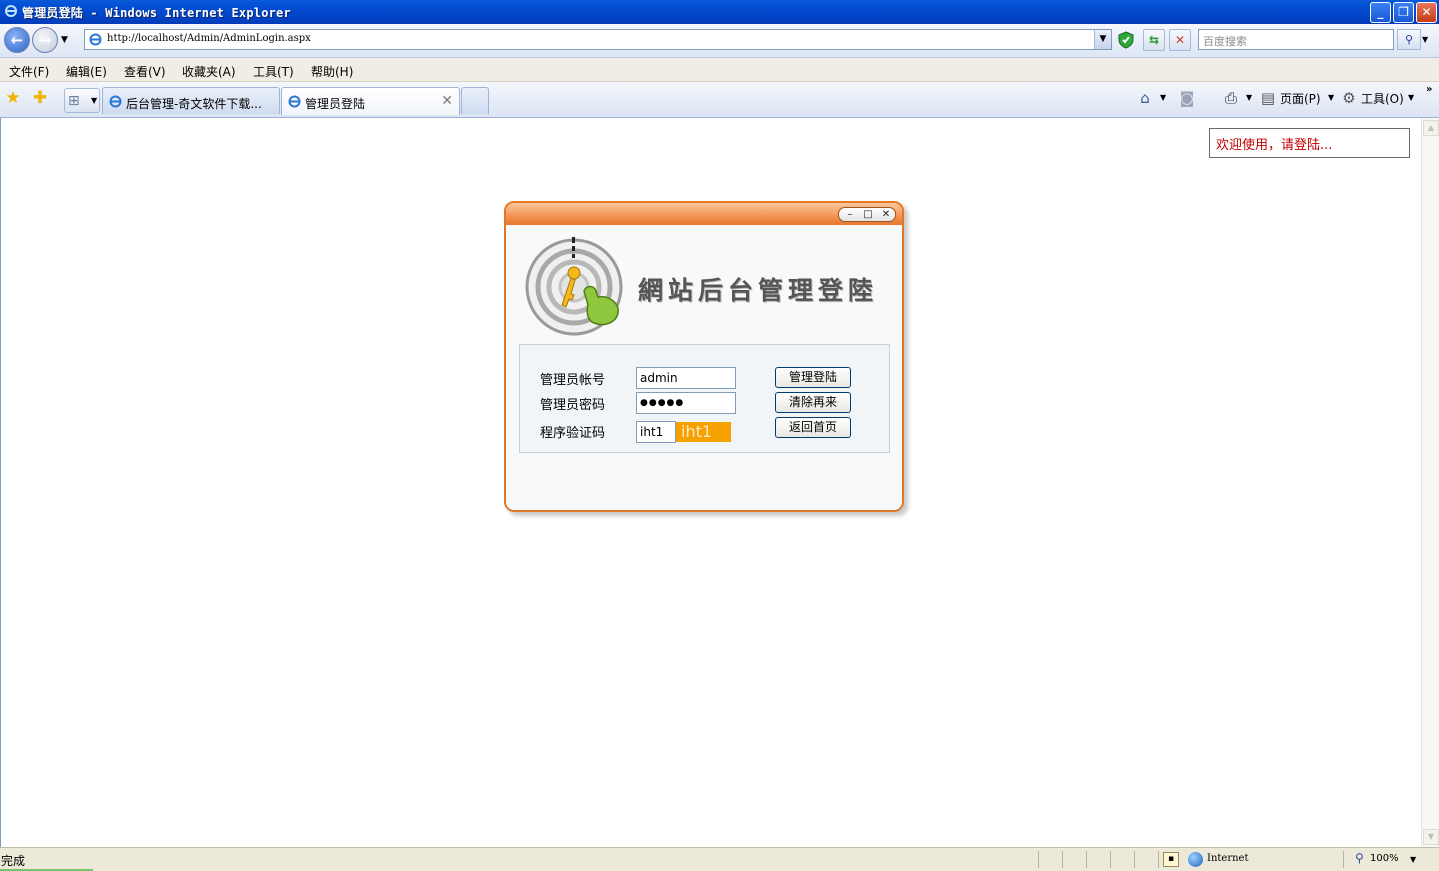  I want to click on favorites-star-icon: ★, so click(13, 98).